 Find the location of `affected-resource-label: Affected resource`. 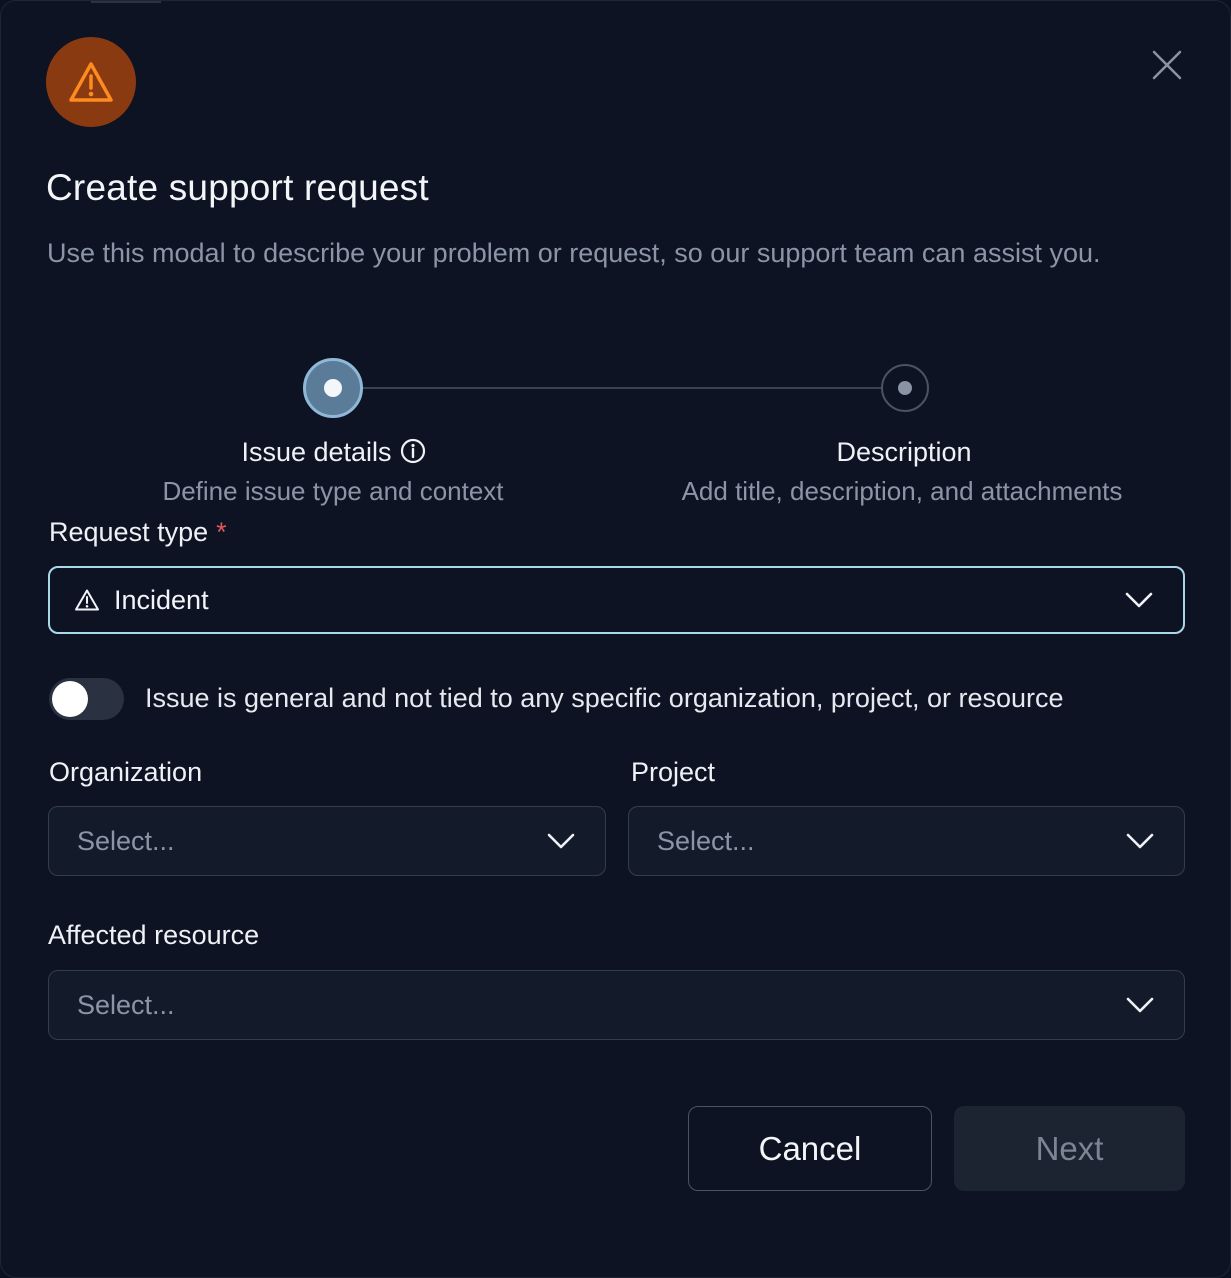

affected-resource-label: Affected resource is located at coordinates (154, 935).